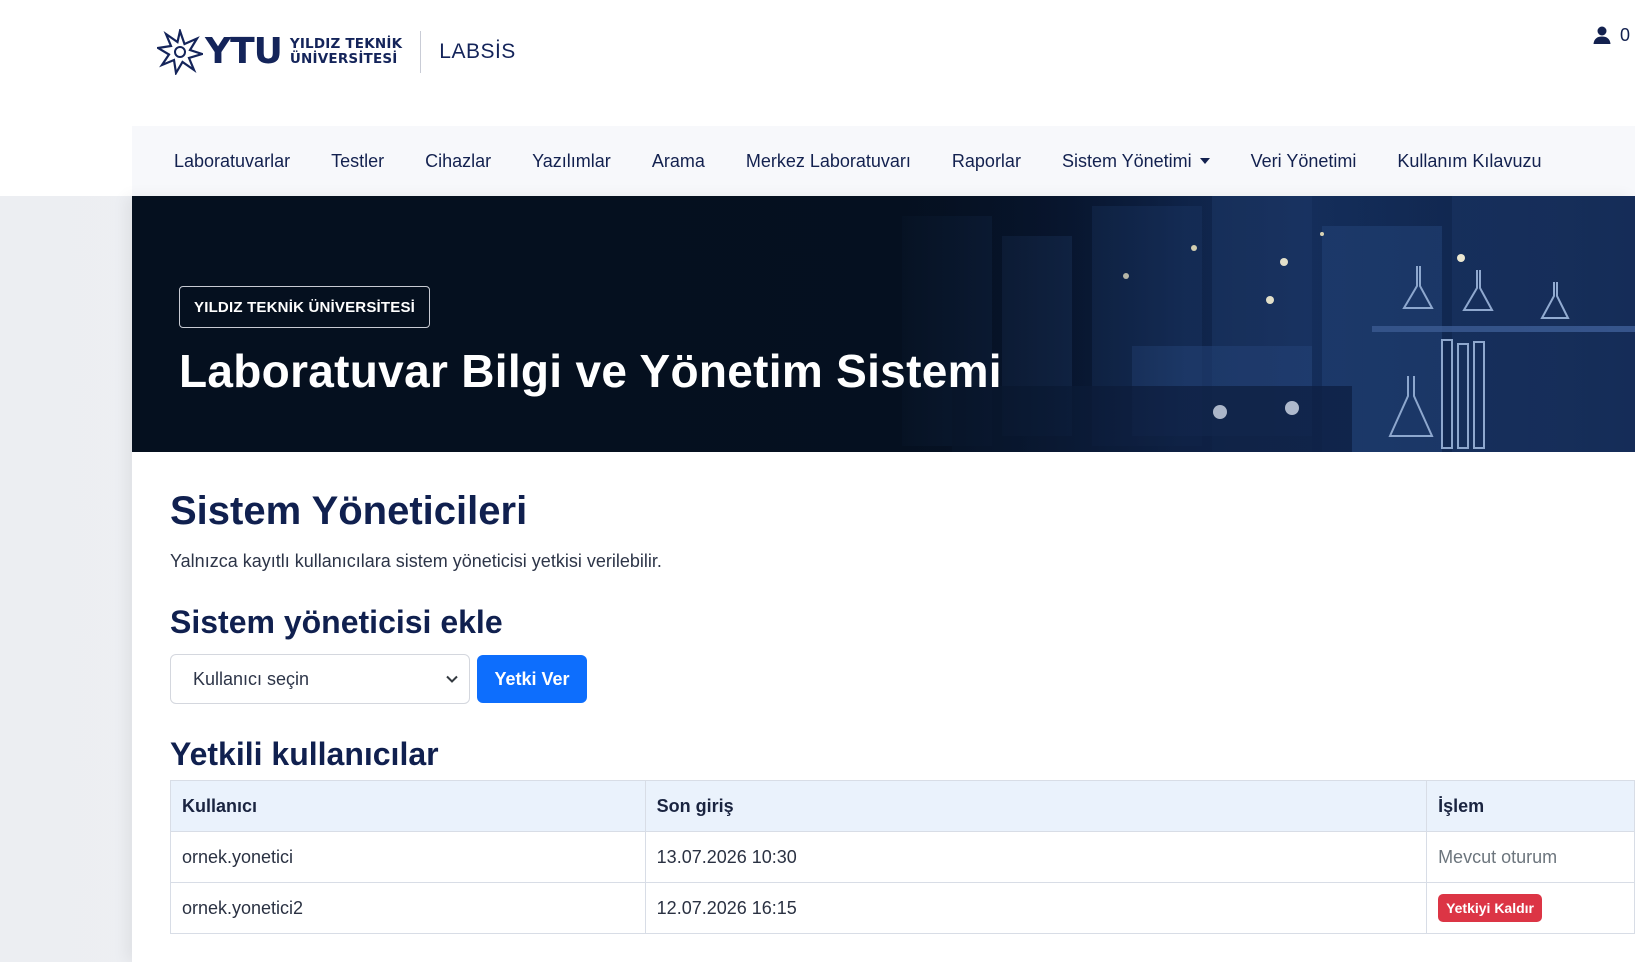  I want to click on user-select: Kullanıcı seçin, so click(320, 679).